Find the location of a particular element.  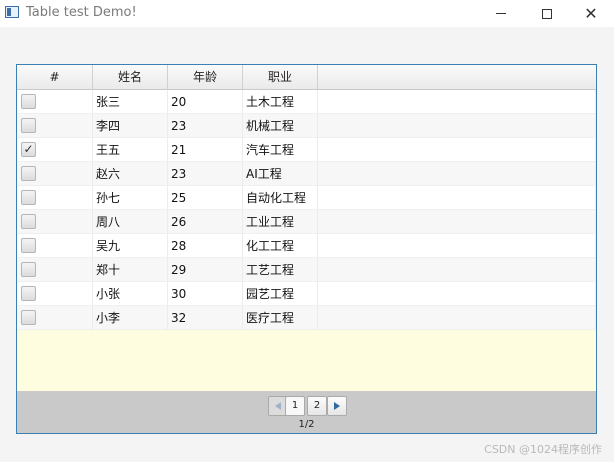

close-icon: ✕ is located at coordinates (591, 13).